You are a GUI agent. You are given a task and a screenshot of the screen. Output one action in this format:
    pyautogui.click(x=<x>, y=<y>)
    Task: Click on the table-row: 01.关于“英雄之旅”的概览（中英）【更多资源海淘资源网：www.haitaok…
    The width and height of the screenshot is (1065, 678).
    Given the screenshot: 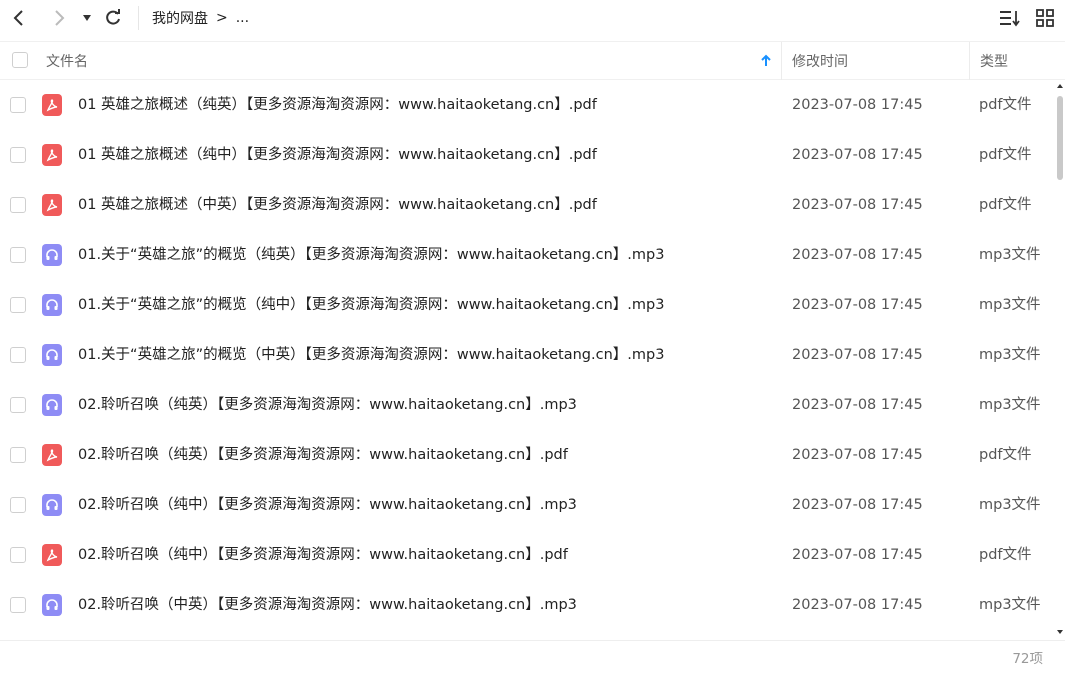 What is the action you would take?
    pyautogui.click(x=526, y=355)
    